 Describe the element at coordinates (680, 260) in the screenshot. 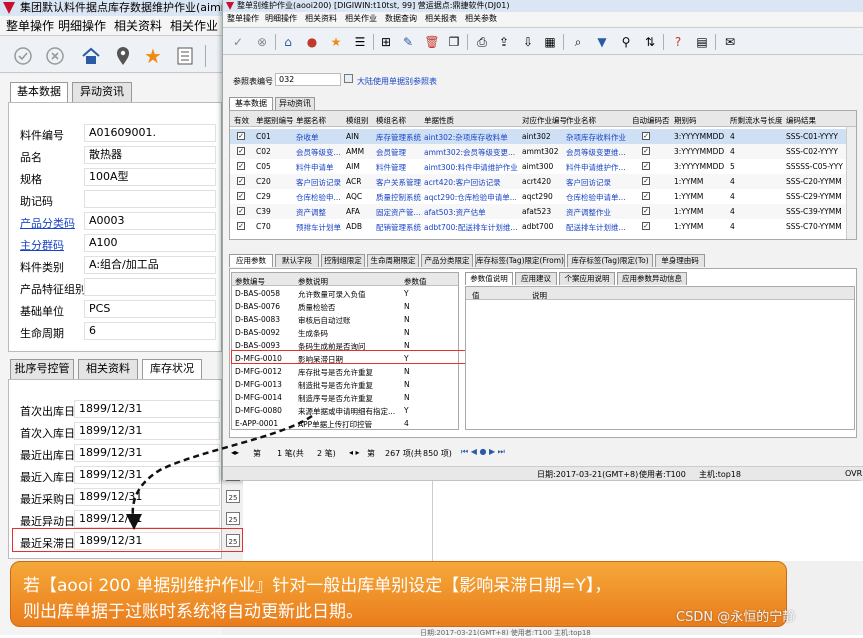

I see `sub-tab: 单身理由码` at that location.